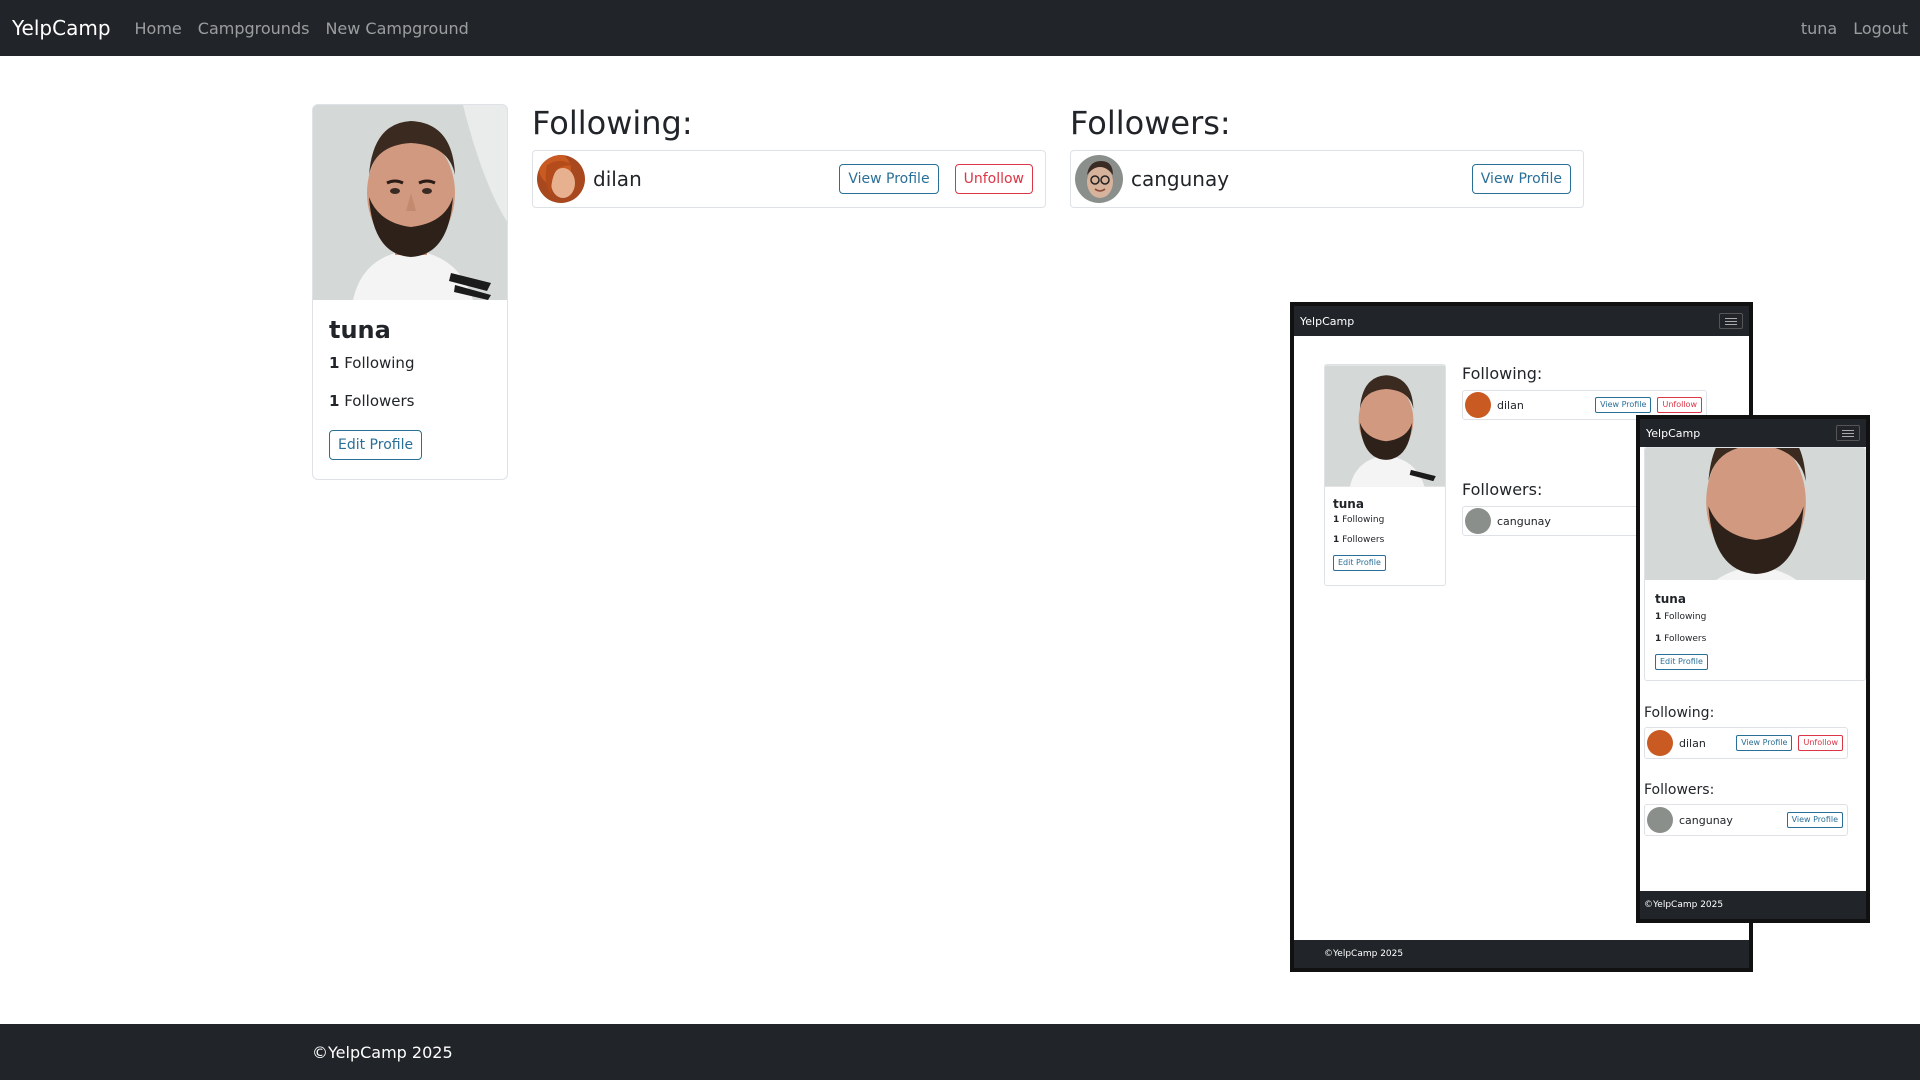 The image size is (1920, 1080). Describe the element at coordinates (1846, 28) in the screenshot. I see `nav-user-area: tuna Logout` at that location.